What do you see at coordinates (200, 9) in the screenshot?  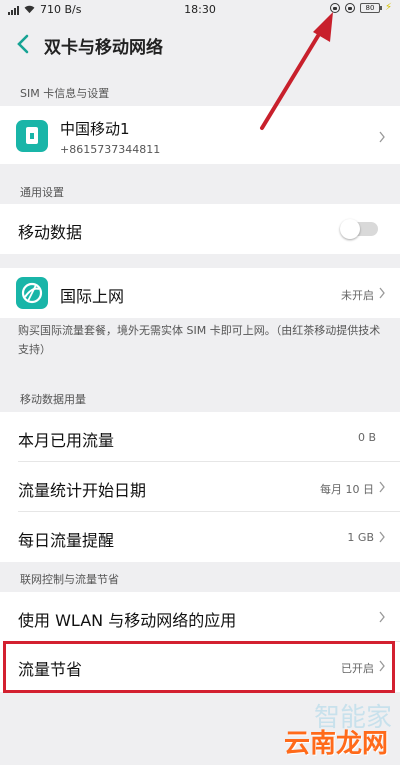 I see `status-bar: 710 B/s 18:30 80 ⚡` at bounding box center [200, 9].